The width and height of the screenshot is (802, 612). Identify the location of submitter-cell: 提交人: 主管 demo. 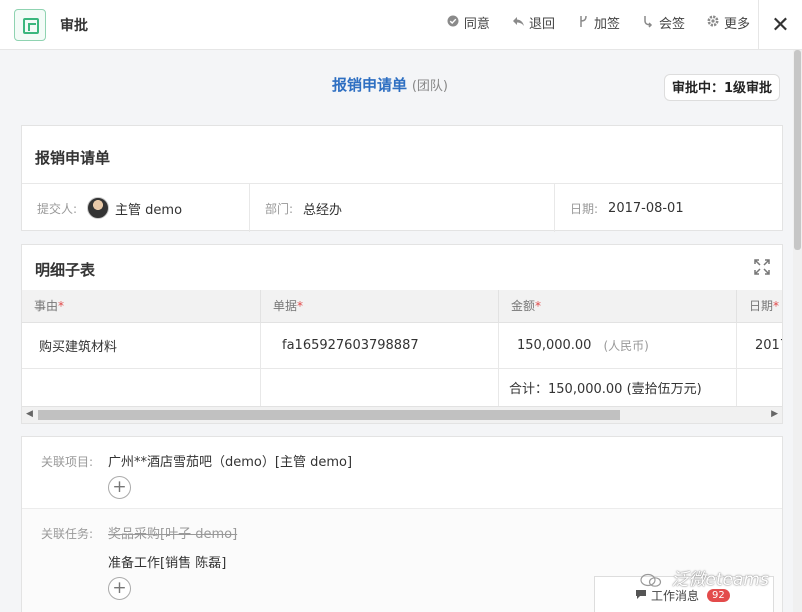
(136, 208).